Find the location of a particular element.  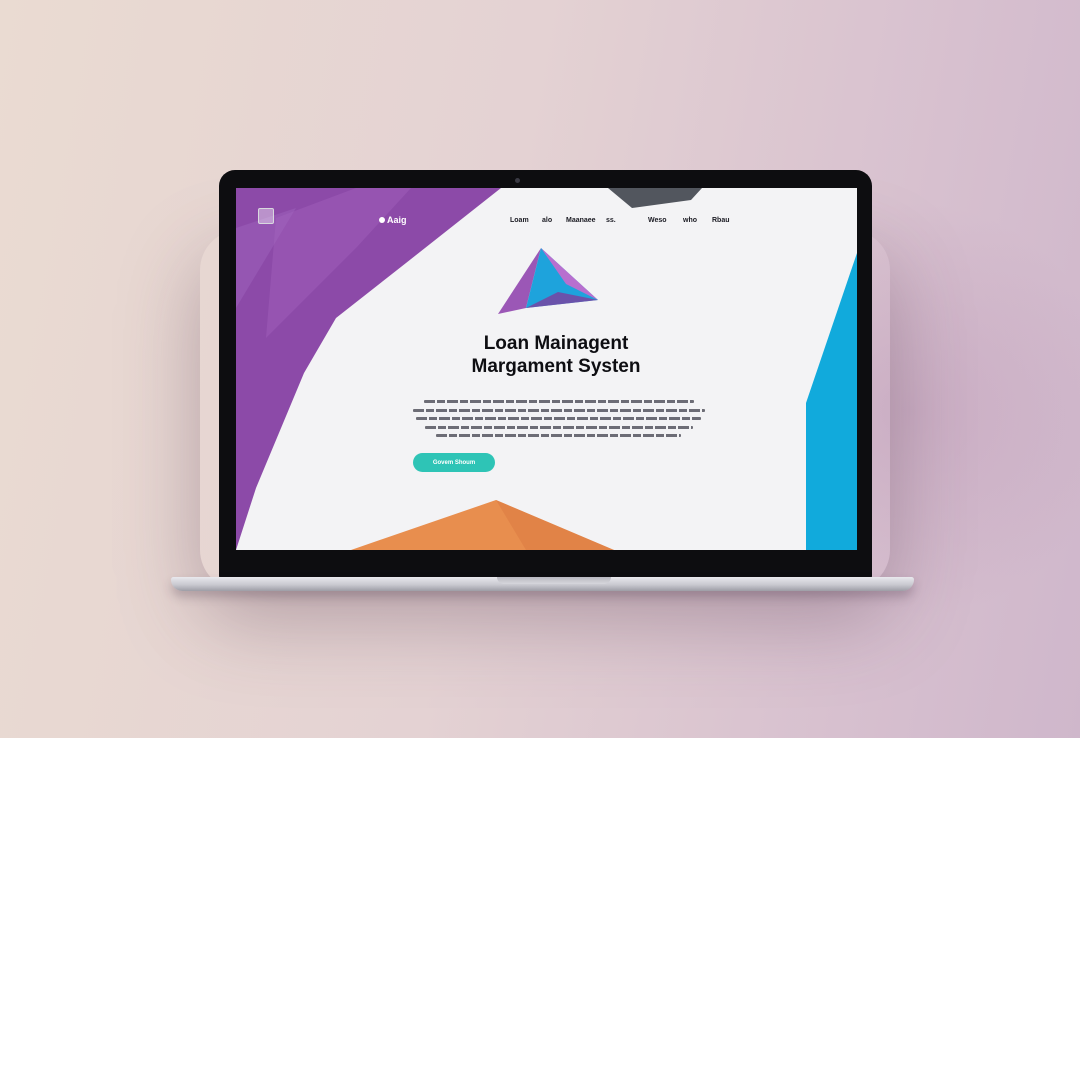

title-line-2: Margament Systen is located at coordinates (556, 366).